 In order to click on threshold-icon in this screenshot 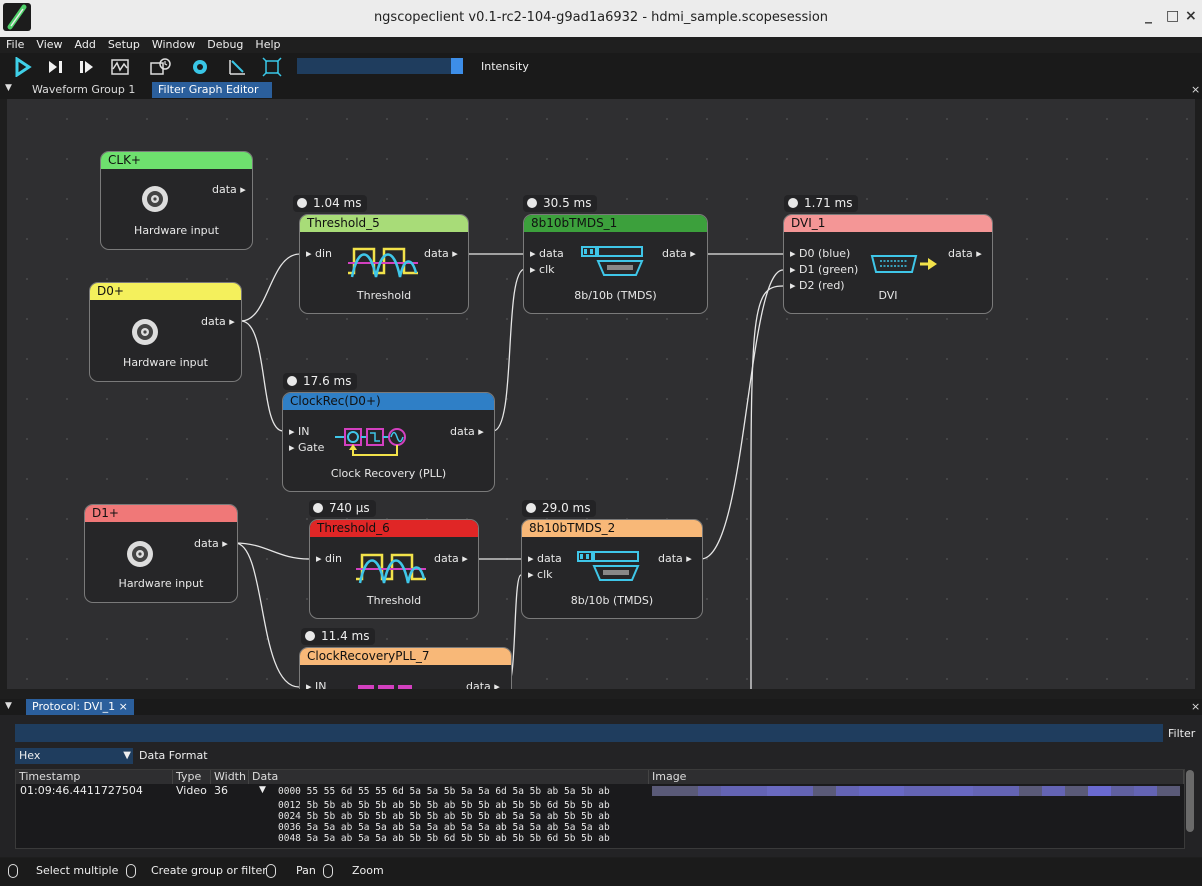, I will do `click(391, 568)`.